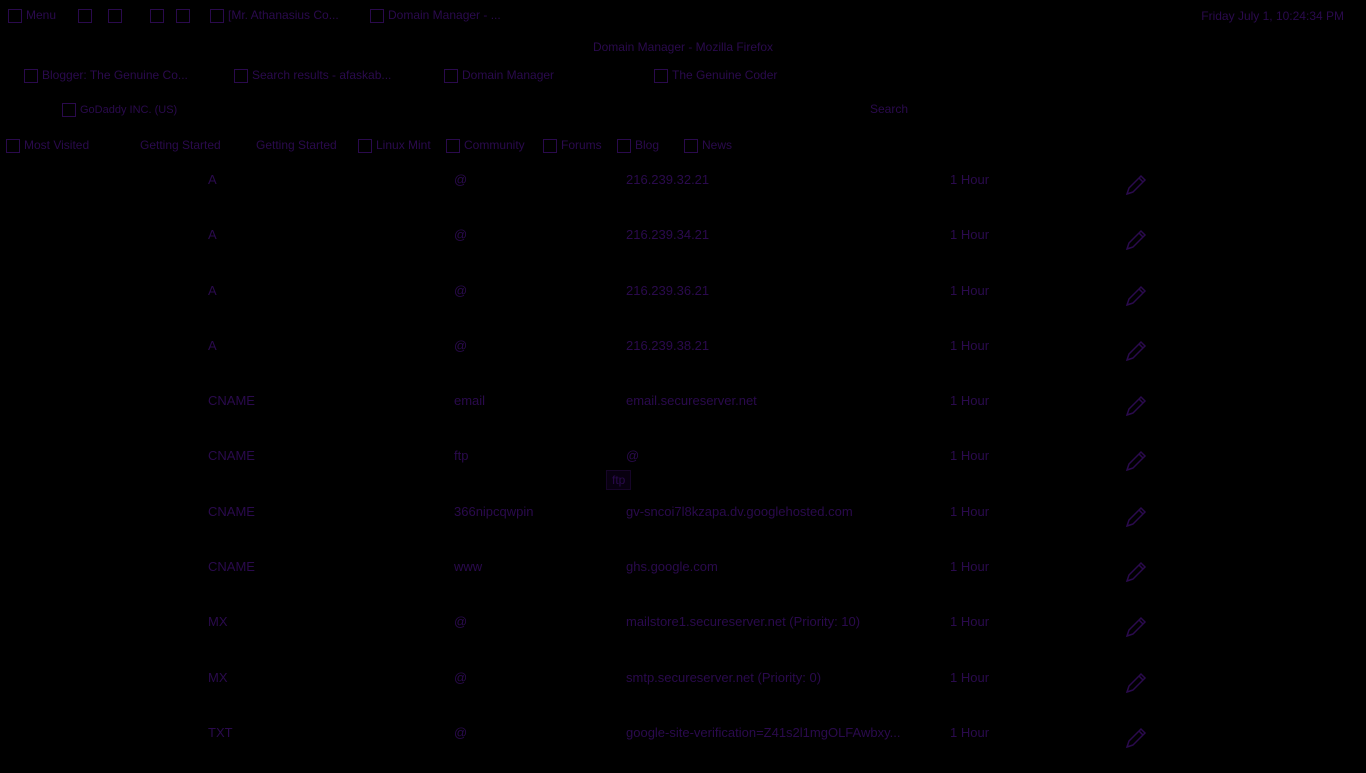  Describe the element at coordinates (739, 511) in the screenshot. I see `record-points-to: gv-sncoi7l8kzapa.dv.googlehosted.com` at that location.